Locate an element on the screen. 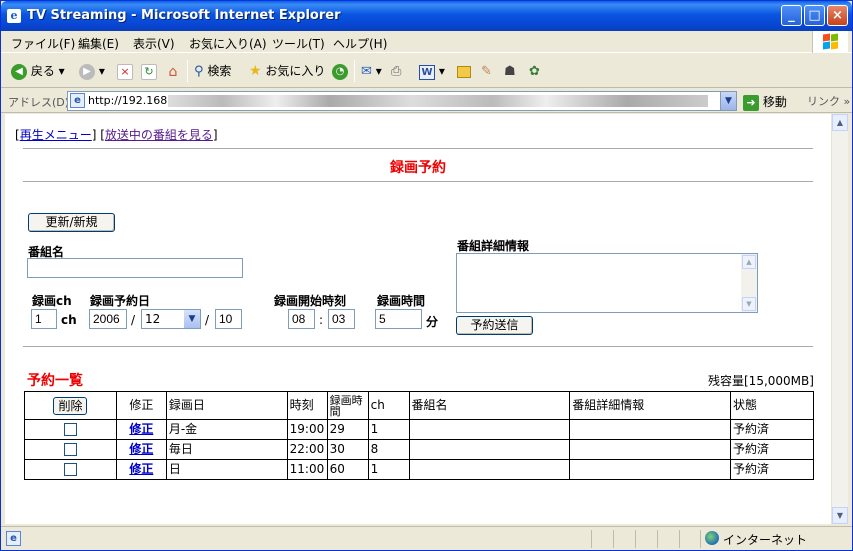 The height and width of the screenshot is (551, 853). detail-textarea: ▲ ▼ is located at coordinates (607, 283).